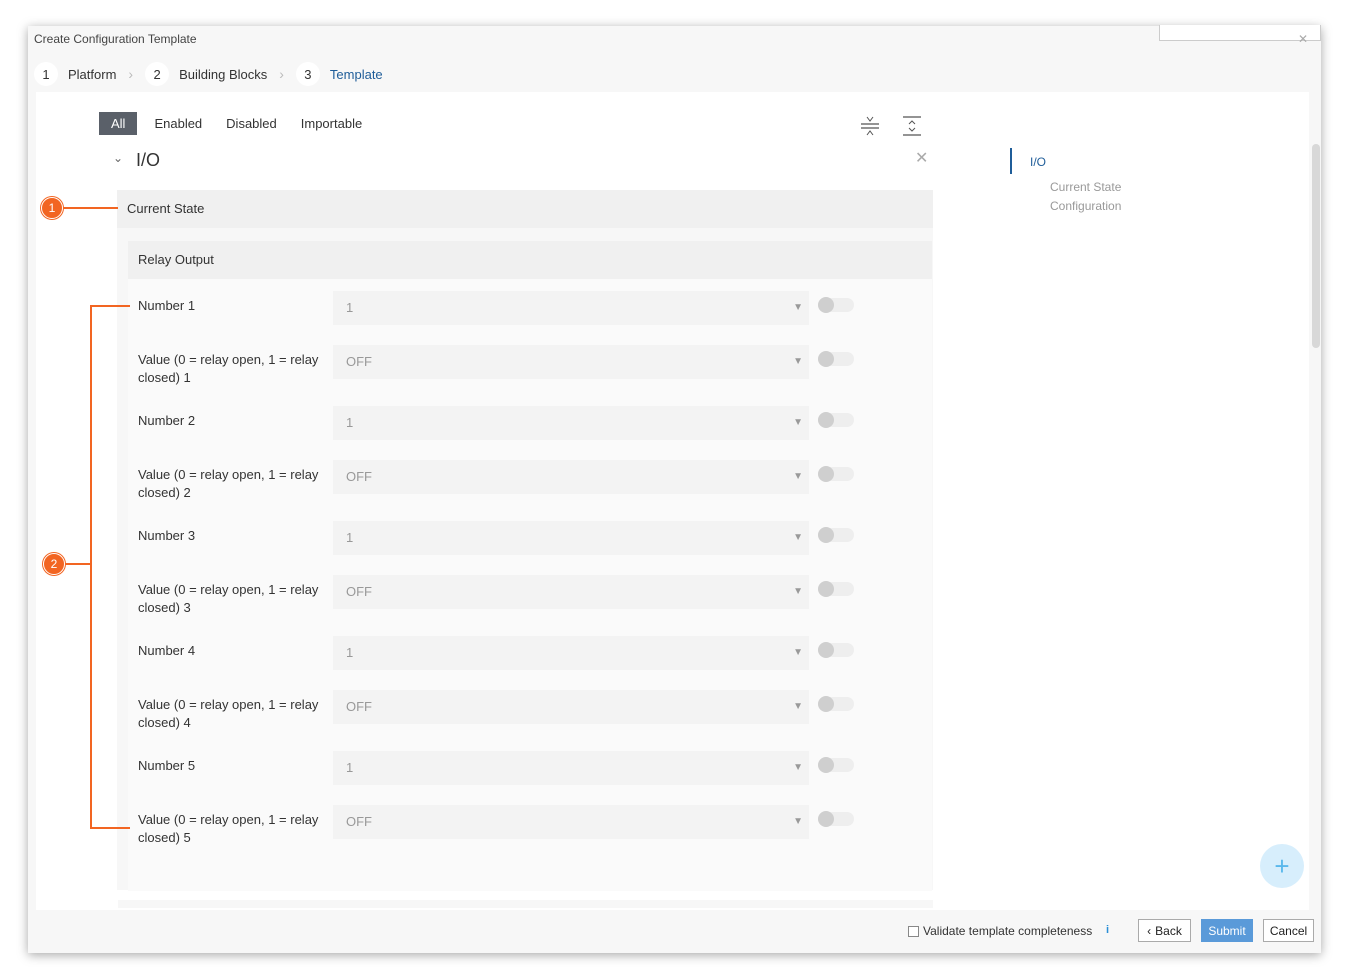  Describe the element at coordinates (912, 126) in the screenshot. I see `expand-all-icon` at that location.